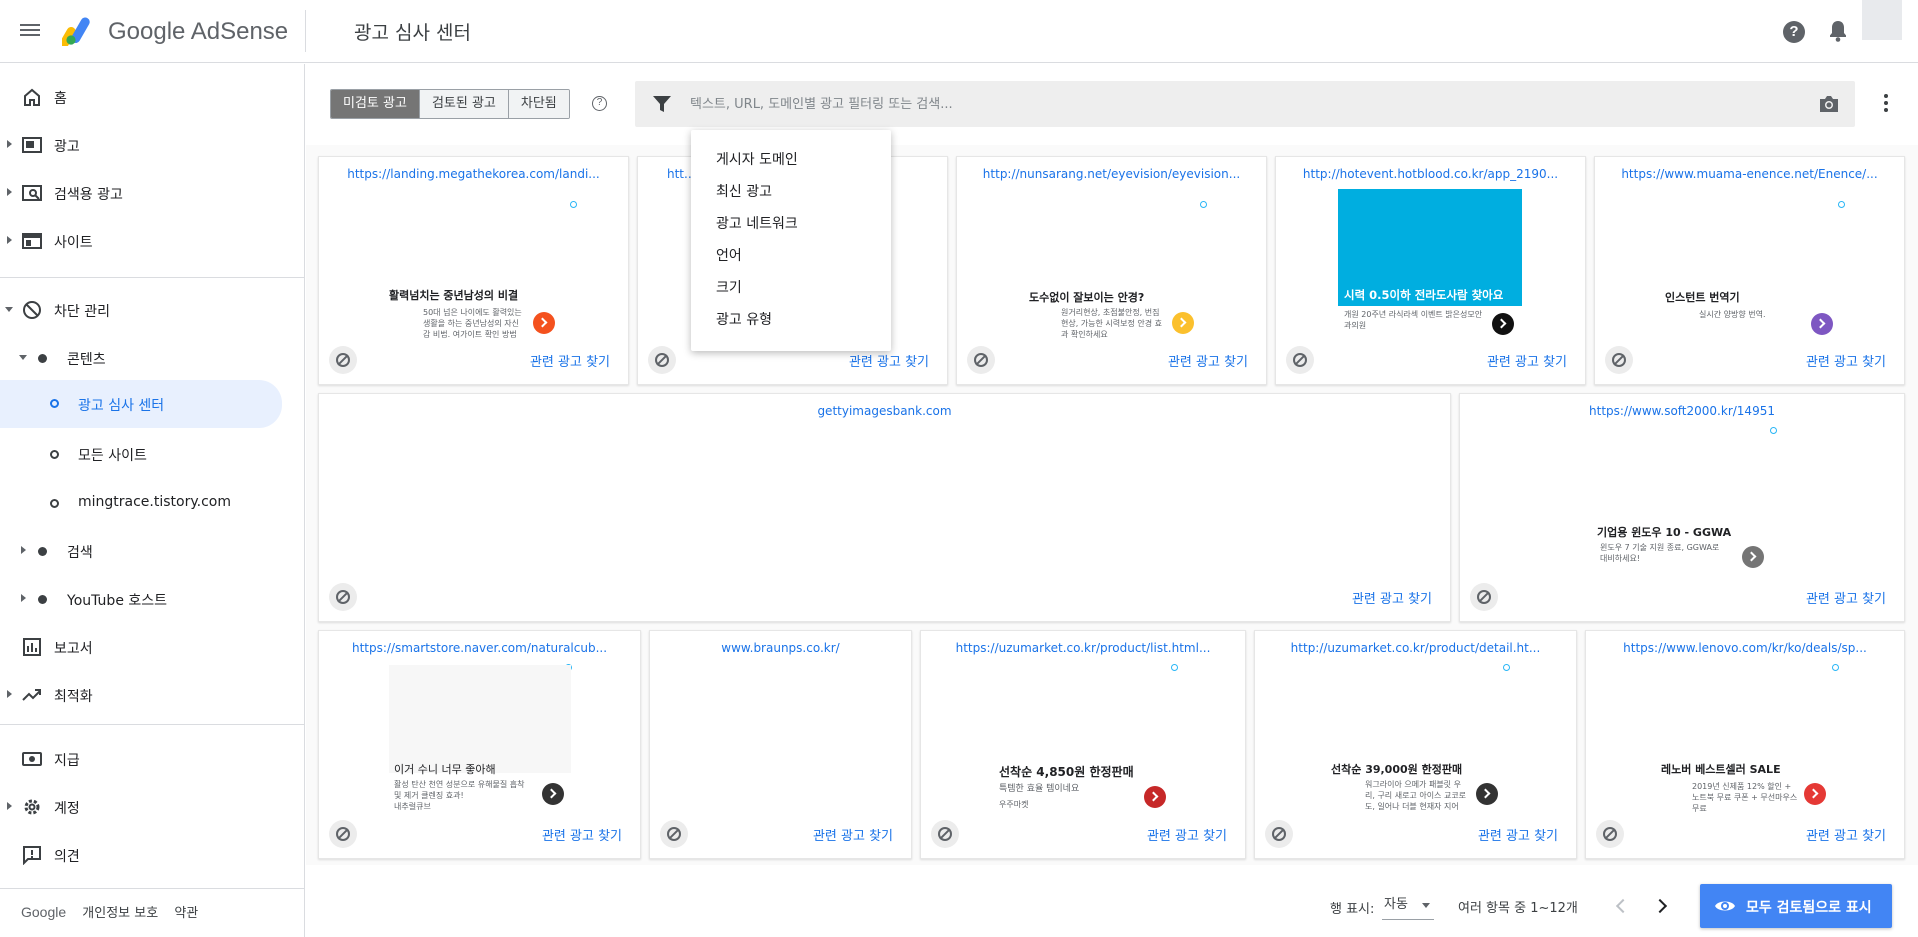 The height and width of the screenshot is (937, 1918). What do you see at coordinates (141, 358) in the screenshot?
I see `sidebar-item-content: 콘텐츠` at bounding box center [141, 358].